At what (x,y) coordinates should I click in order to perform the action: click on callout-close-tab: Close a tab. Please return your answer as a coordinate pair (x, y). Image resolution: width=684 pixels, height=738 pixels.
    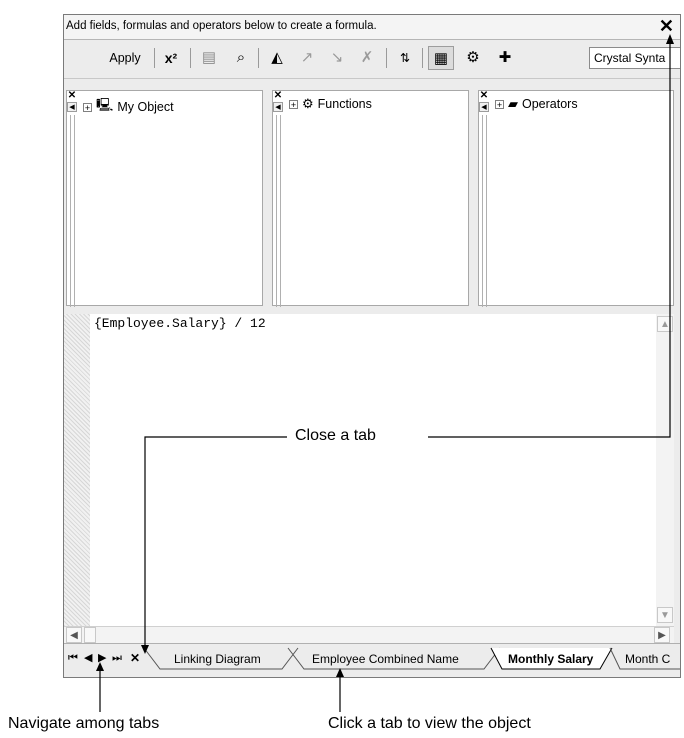
    Looking at the image, I should click on (335, 436).